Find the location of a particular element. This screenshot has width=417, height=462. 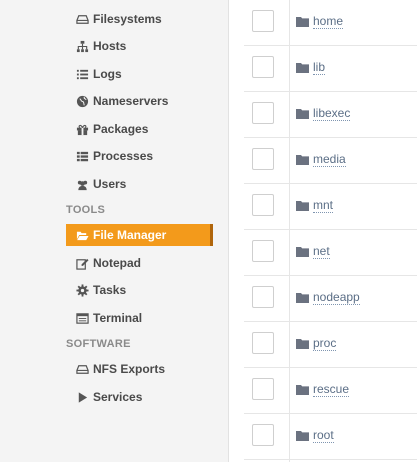

sidebar-item-label: Packages is located at coordinates (121, 129).